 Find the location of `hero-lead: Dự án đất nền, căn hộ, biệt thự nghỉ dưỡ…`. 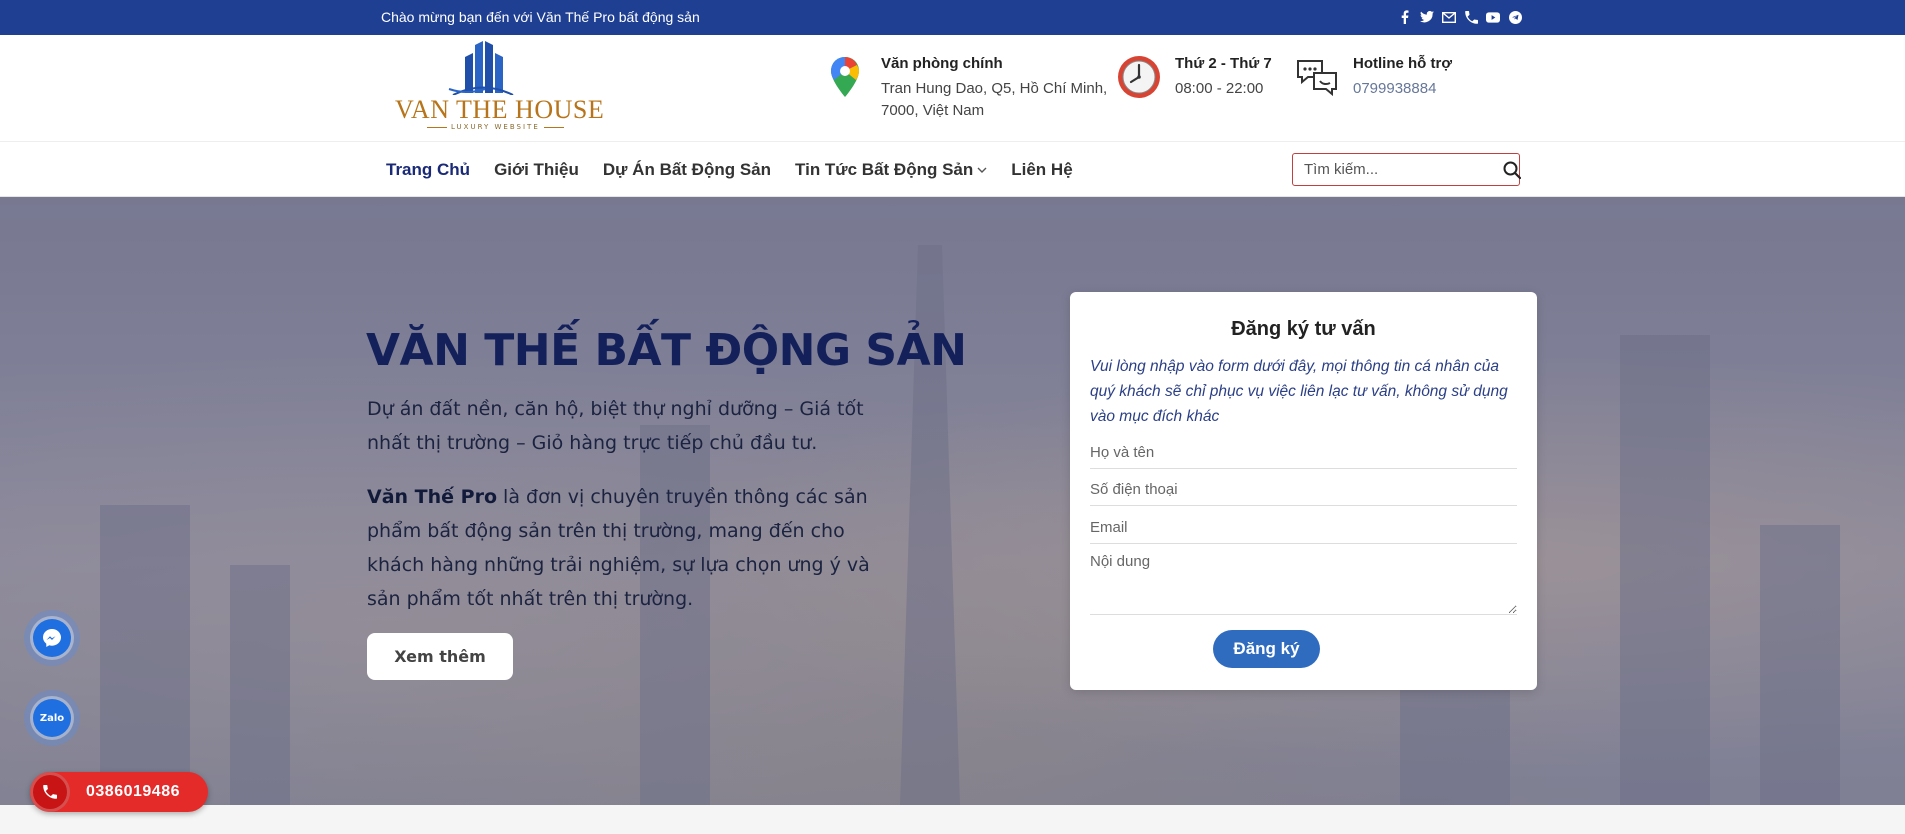

hero-lead: Dự án đất nền, căn hộ, biệt thự nghỉ dưỡ… is located at coordinates (615, 426).